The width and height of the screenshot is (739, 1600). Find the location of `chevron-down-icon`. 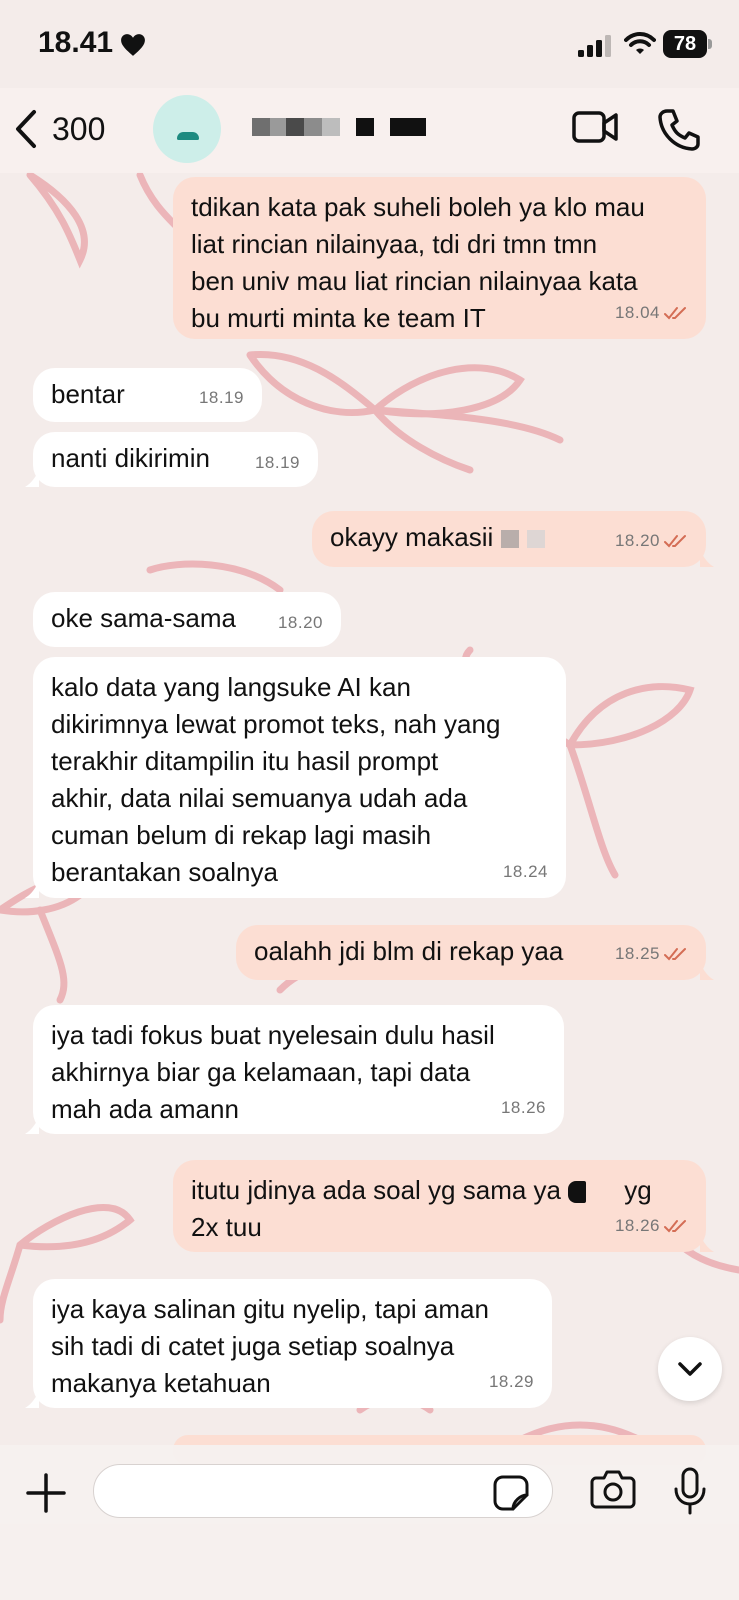

chevron-down-icon is located at coordinates (690, 1369).